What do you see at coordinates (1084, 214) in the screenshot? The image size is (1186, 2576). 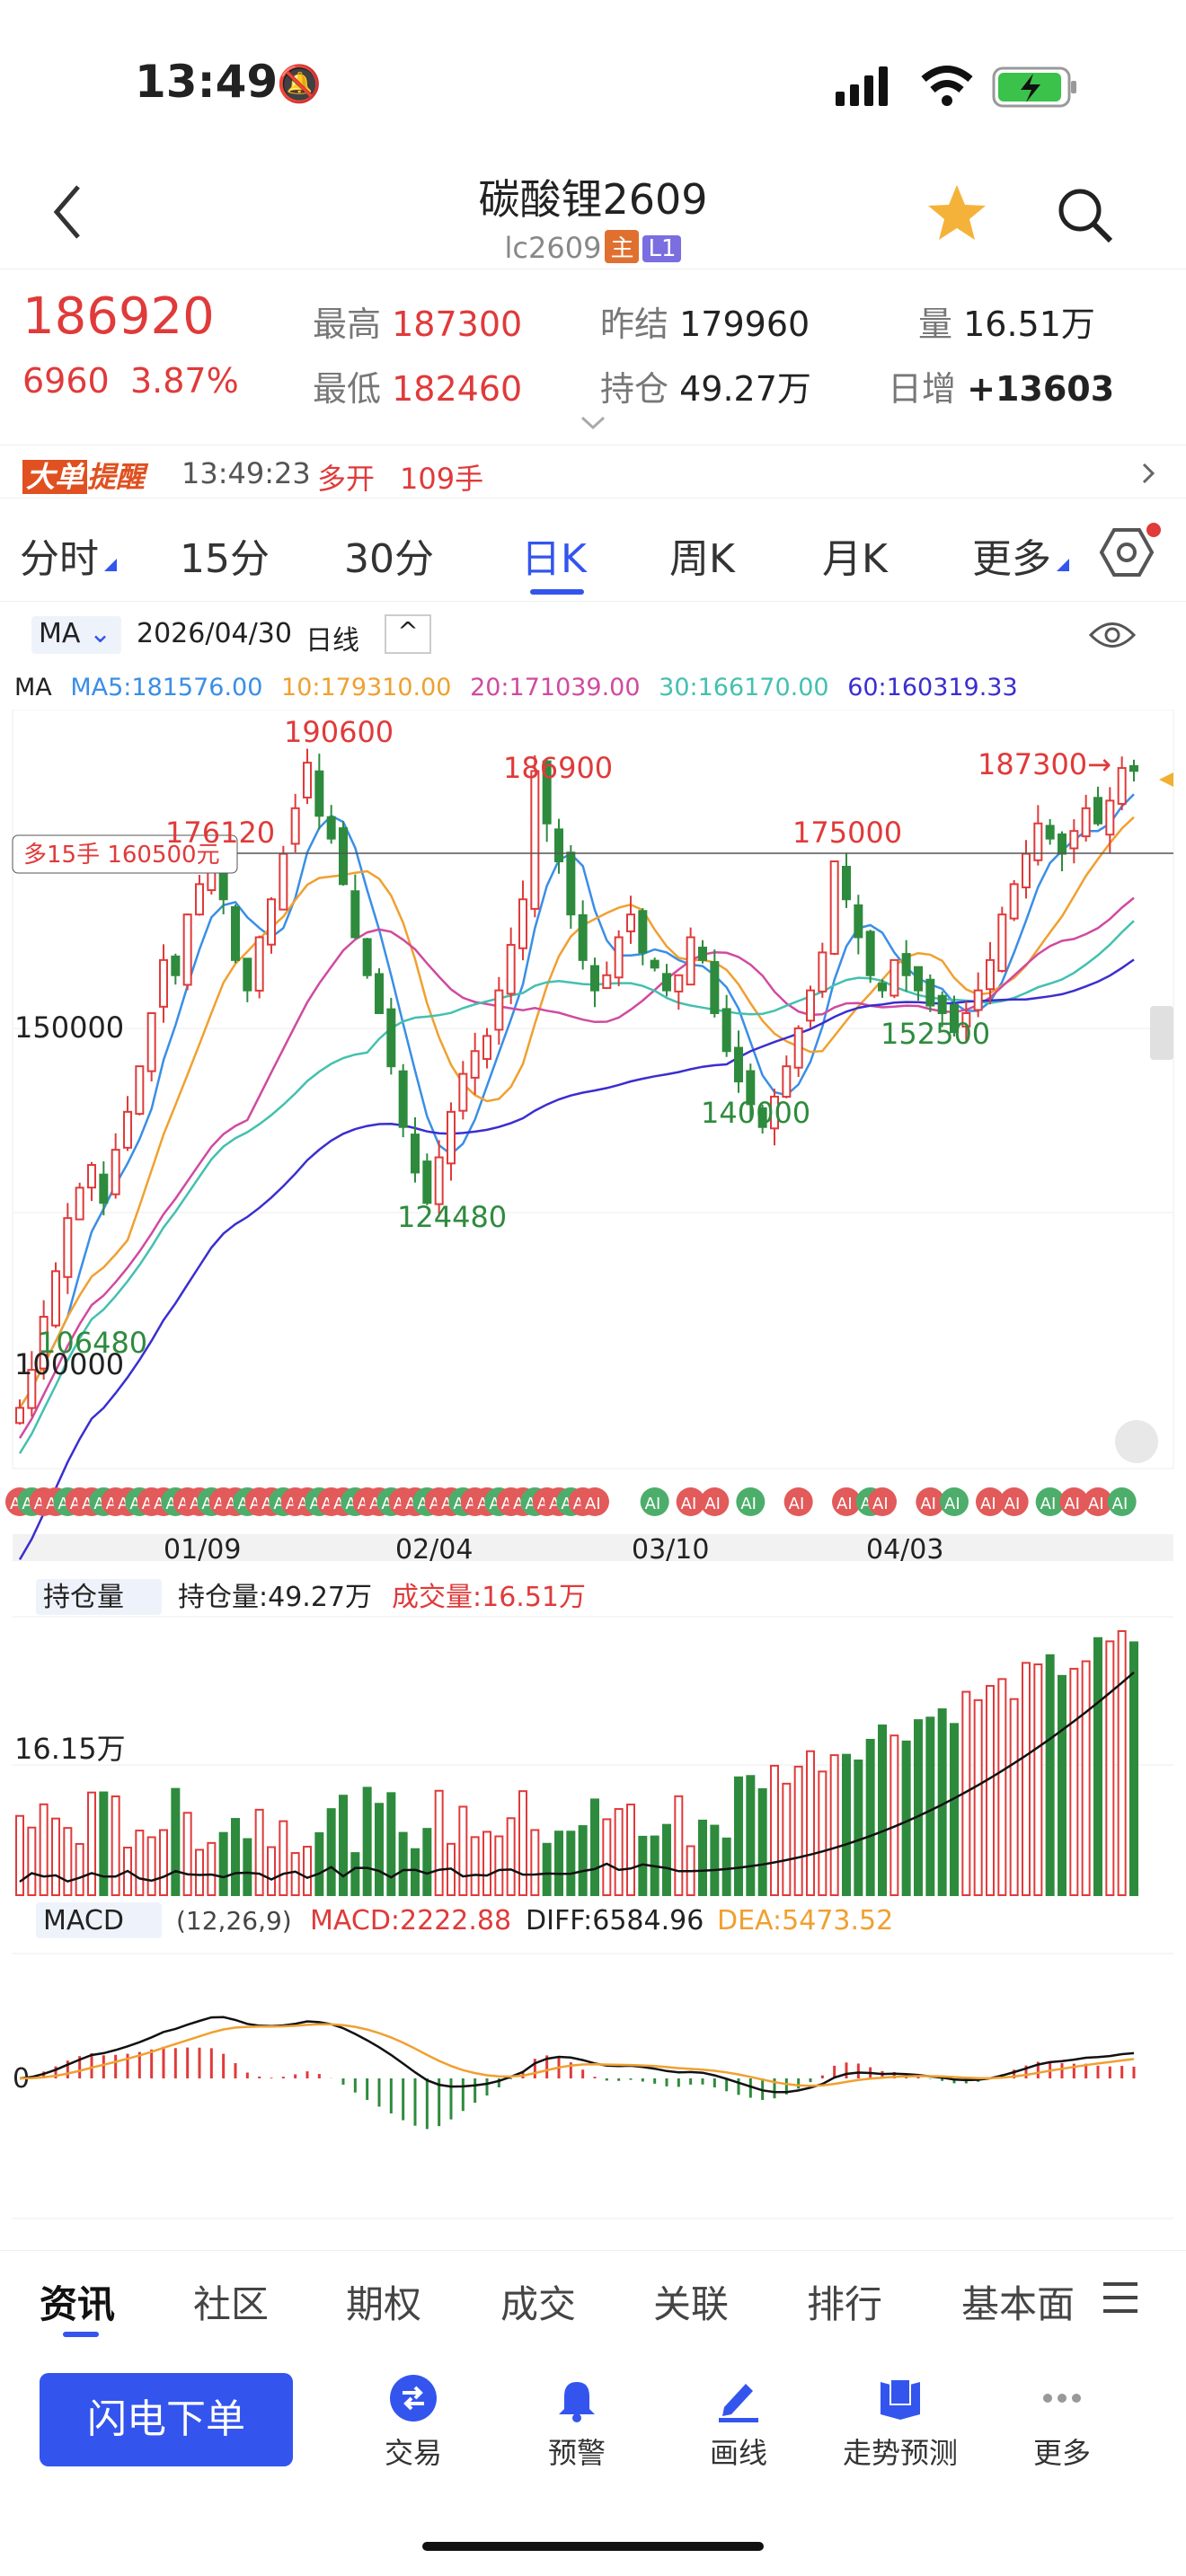 I see `search-icon` at bounding box center [1084, 214].